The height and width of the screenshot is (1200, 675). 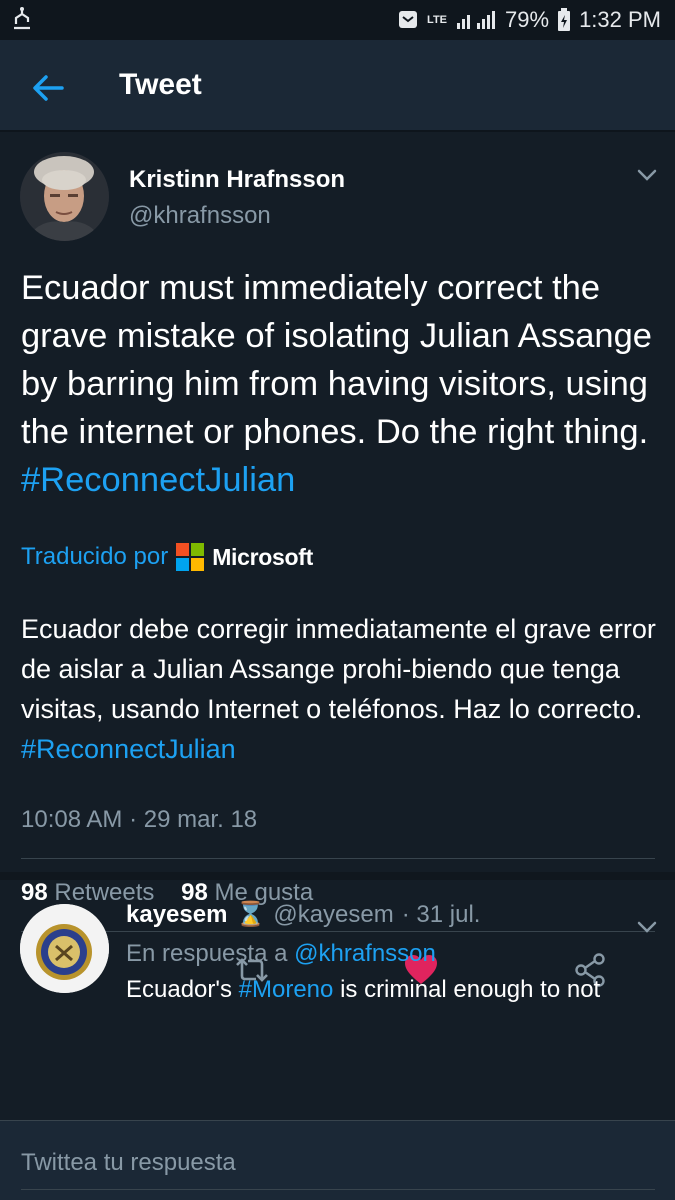 I want to click on divider, so click(x=338, y=858).